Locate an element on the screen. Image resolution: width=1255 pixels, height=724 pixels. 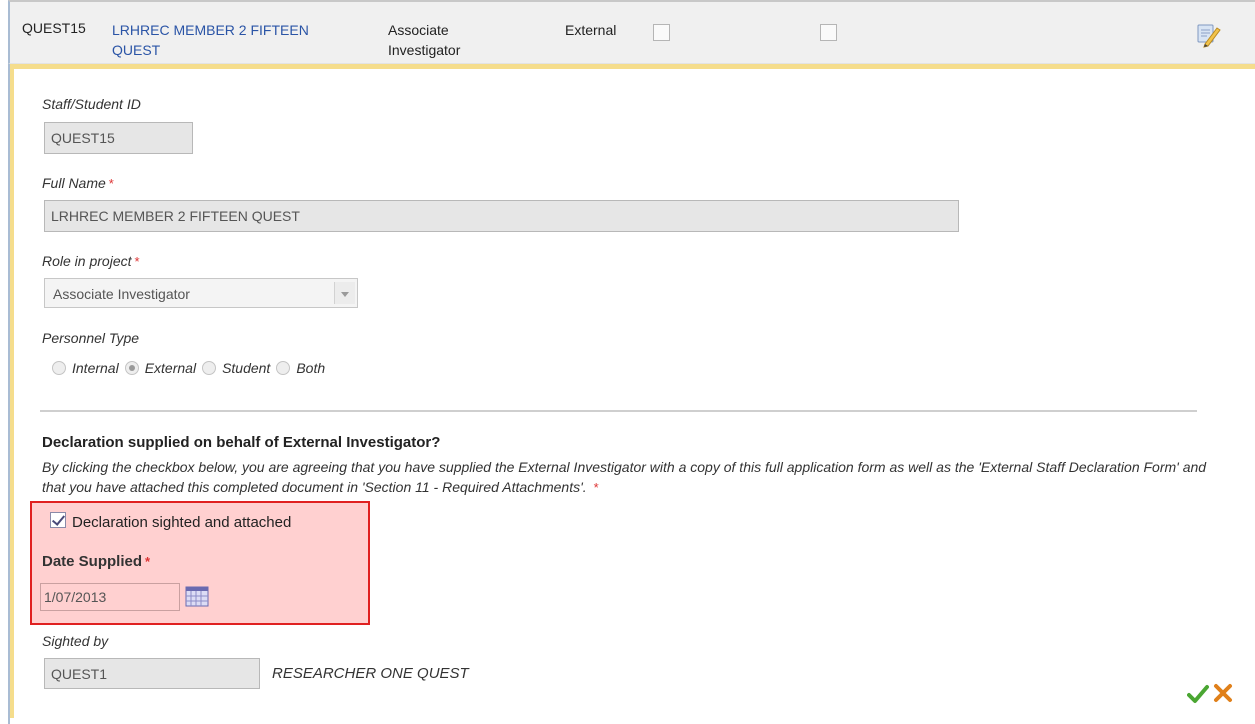
header-id: QUEST15 is located at coordinates (54, 28).